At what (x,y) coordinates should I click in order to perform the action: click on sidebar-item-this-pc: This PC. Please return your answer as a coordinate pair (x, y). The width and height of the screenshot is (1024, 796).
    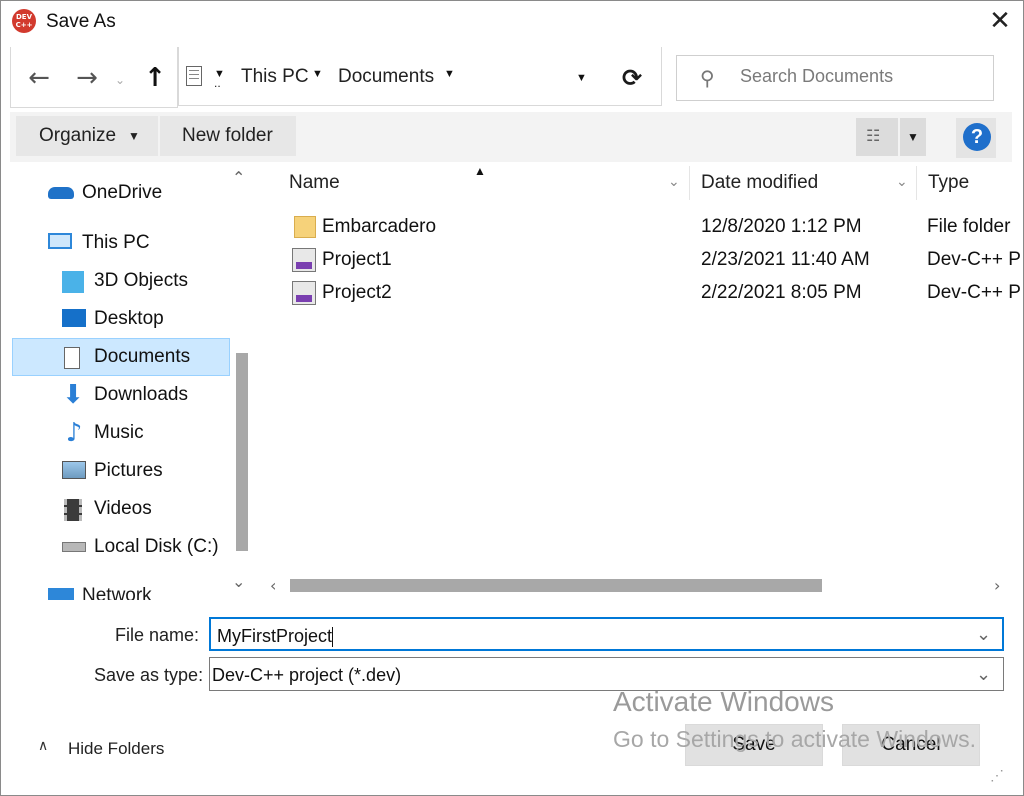
    Looking at the image, I should click on (139, 243).